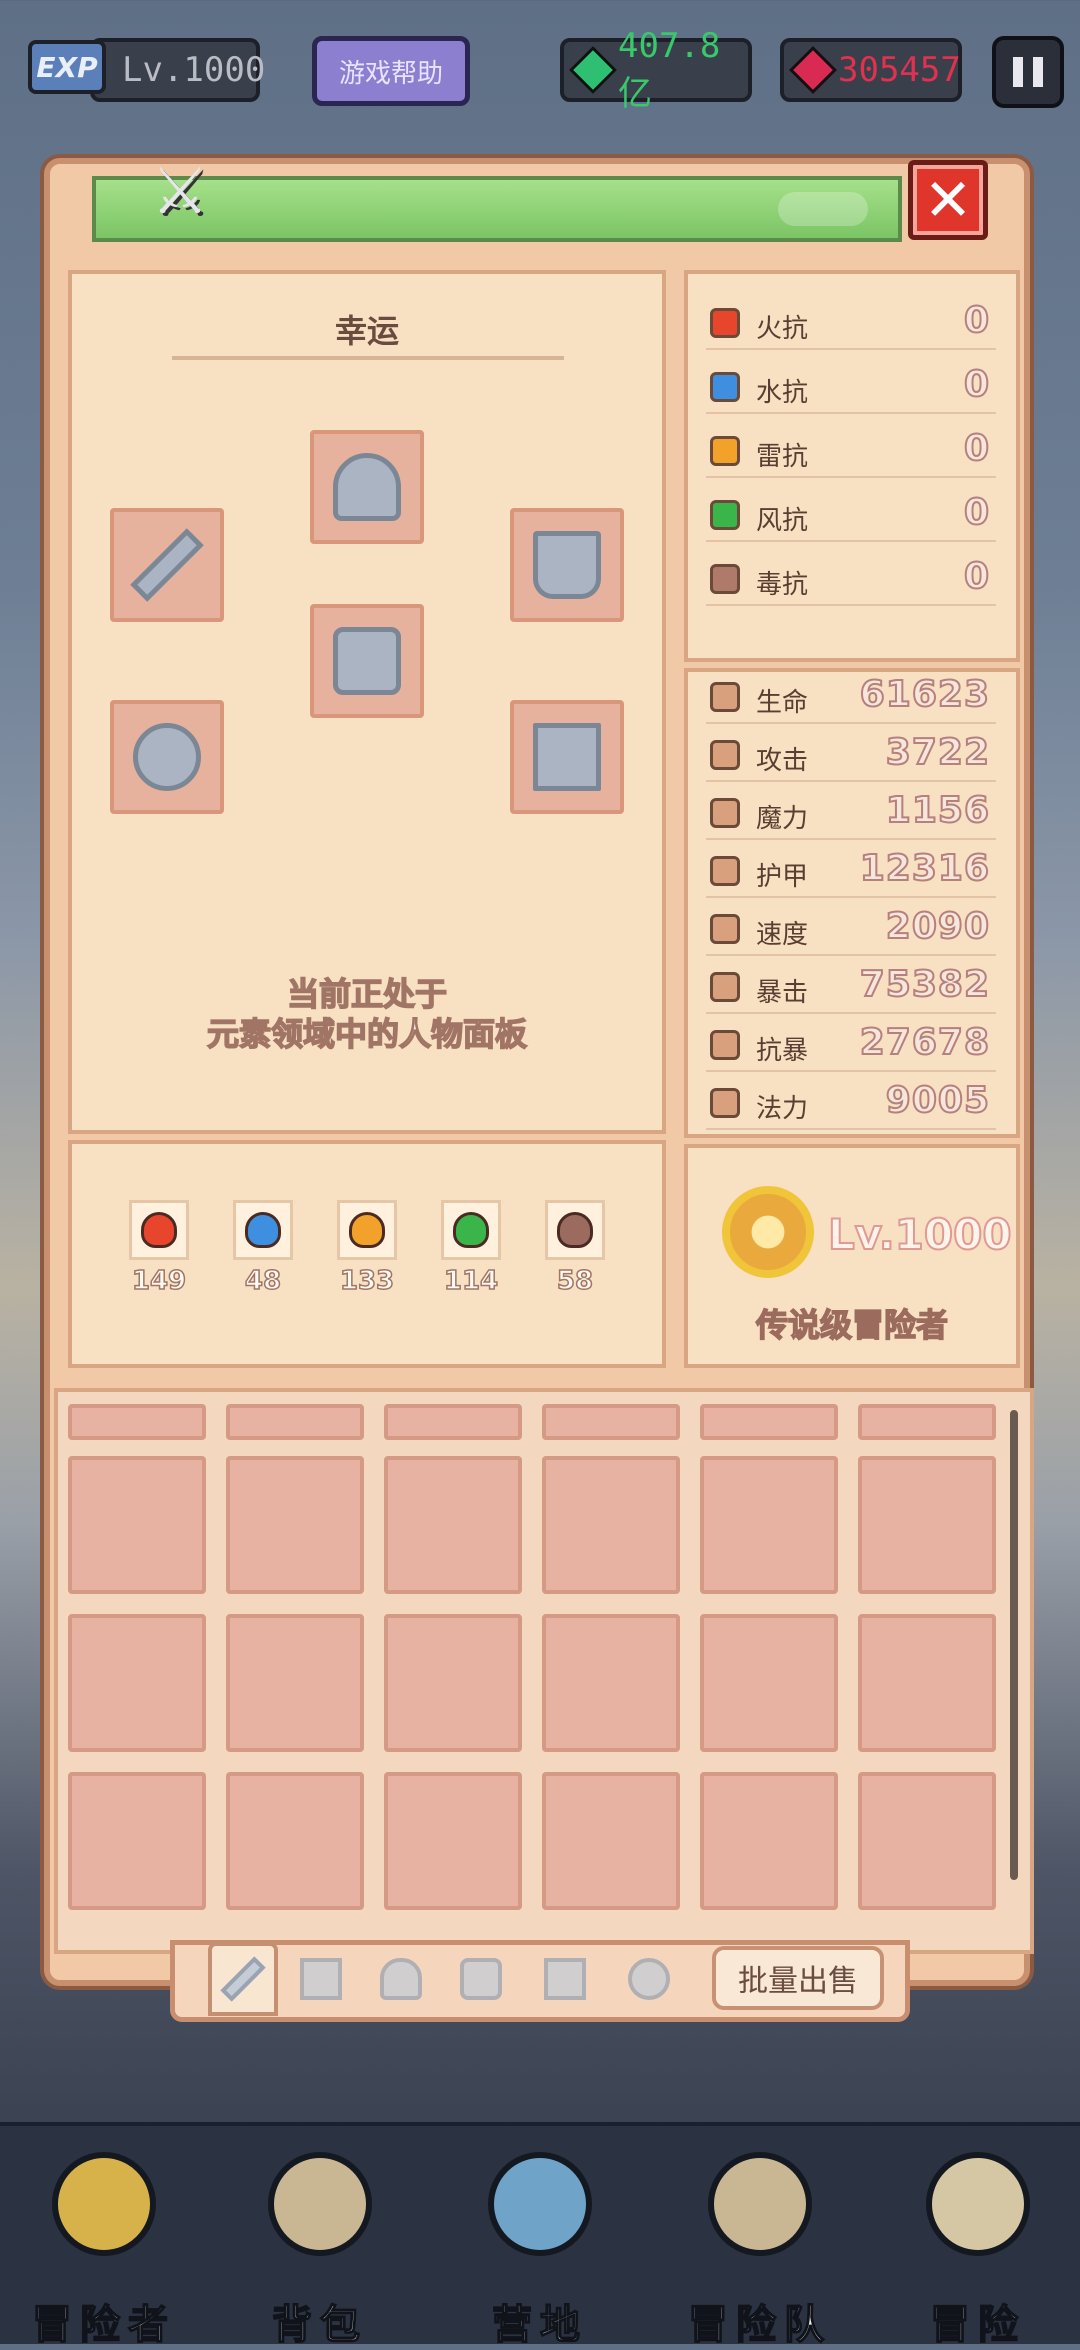 Image resolution: width=1080 pixels, height=2350 pixels. I want to click on emerald-icon, so click(593, 70).